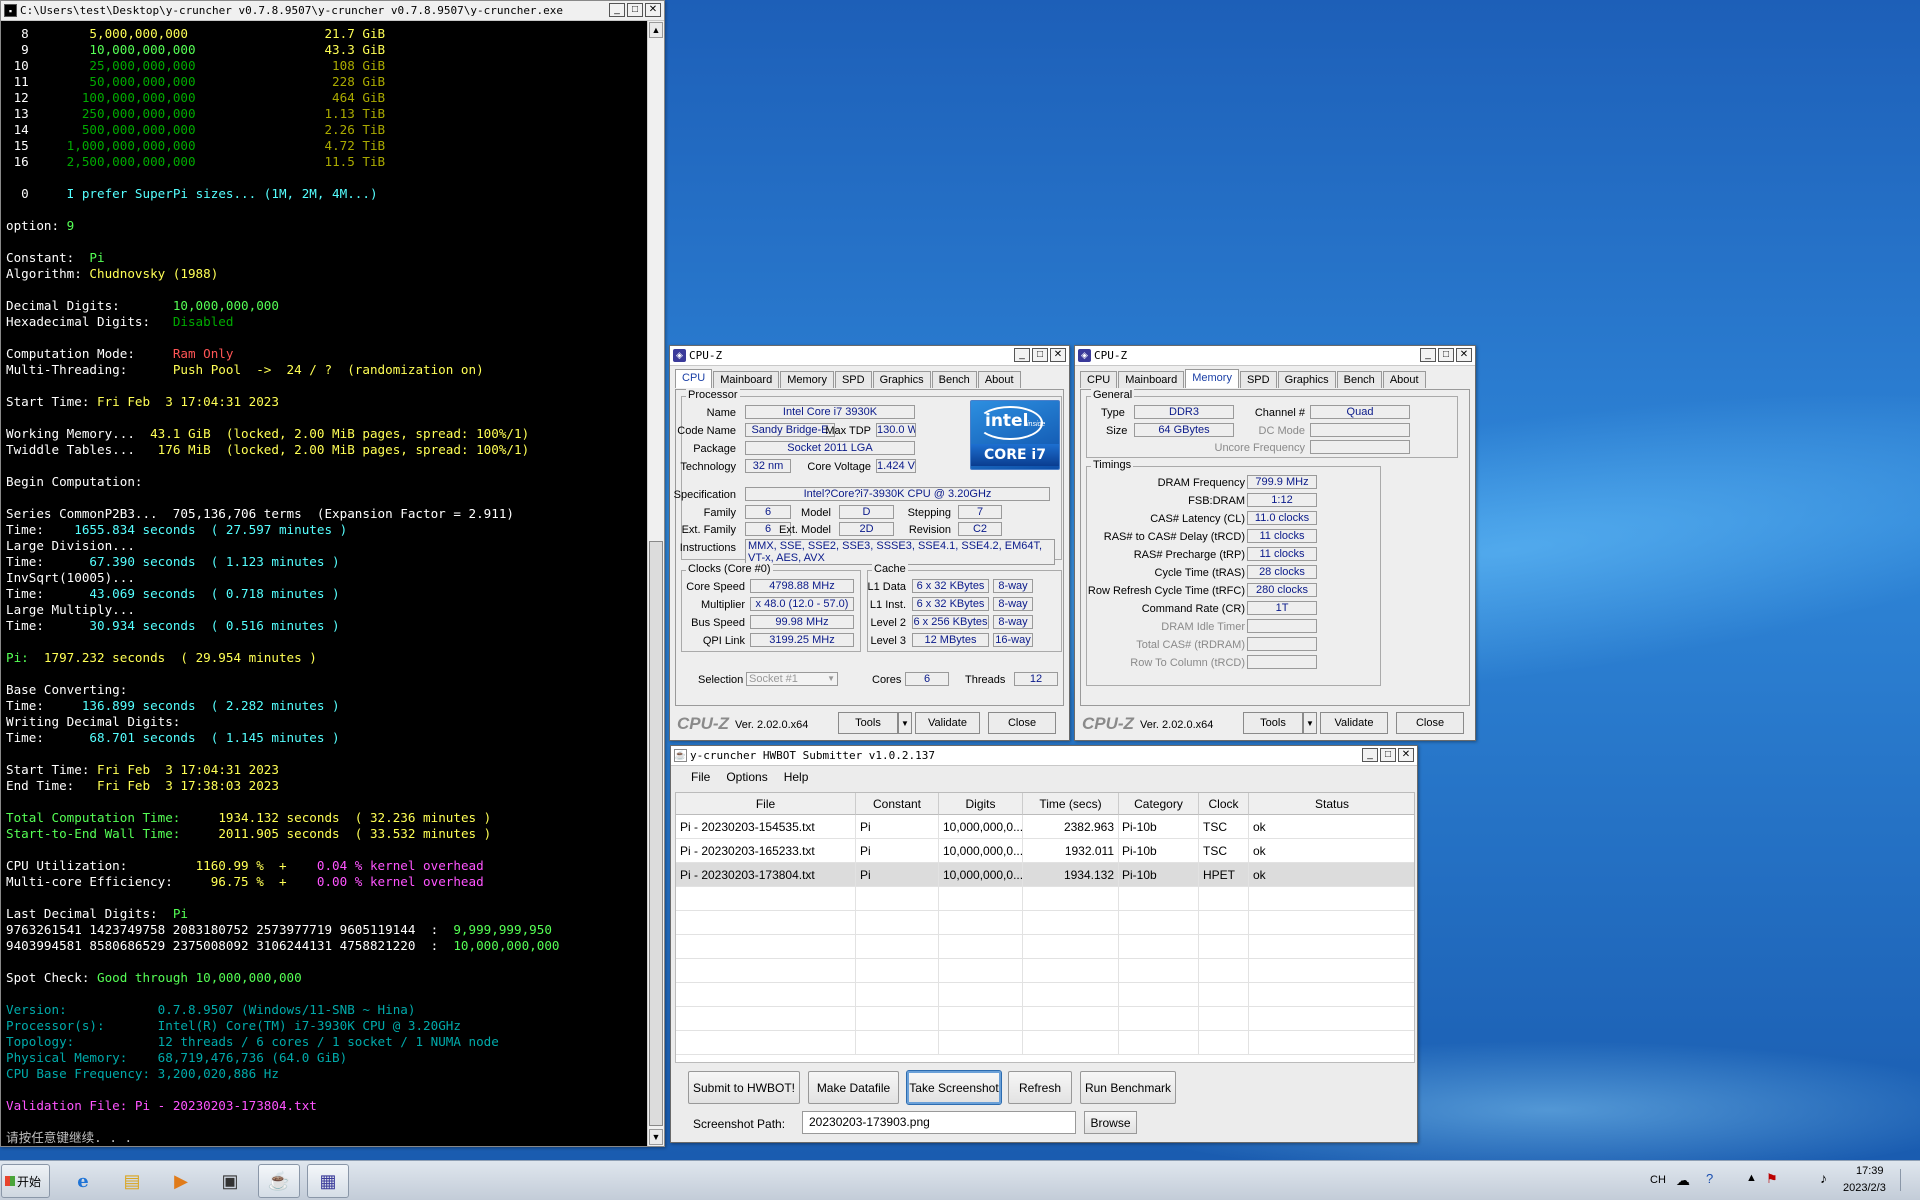  Describe the element at coordinates (656, 833) in the screenshot. I see `scroll-thumb` at that location.